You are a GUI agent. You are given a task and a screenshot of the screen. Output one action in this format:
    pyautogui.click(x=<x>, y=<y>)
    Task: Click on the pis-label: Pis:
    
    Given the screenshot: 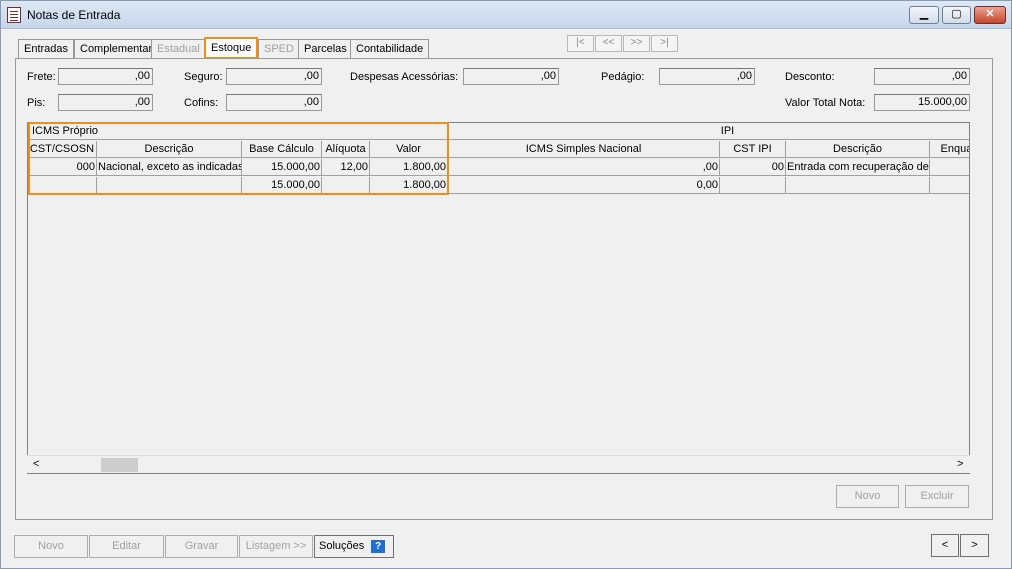 What is the action you would take?
    pyautogui.click(x=36, y=103)
    